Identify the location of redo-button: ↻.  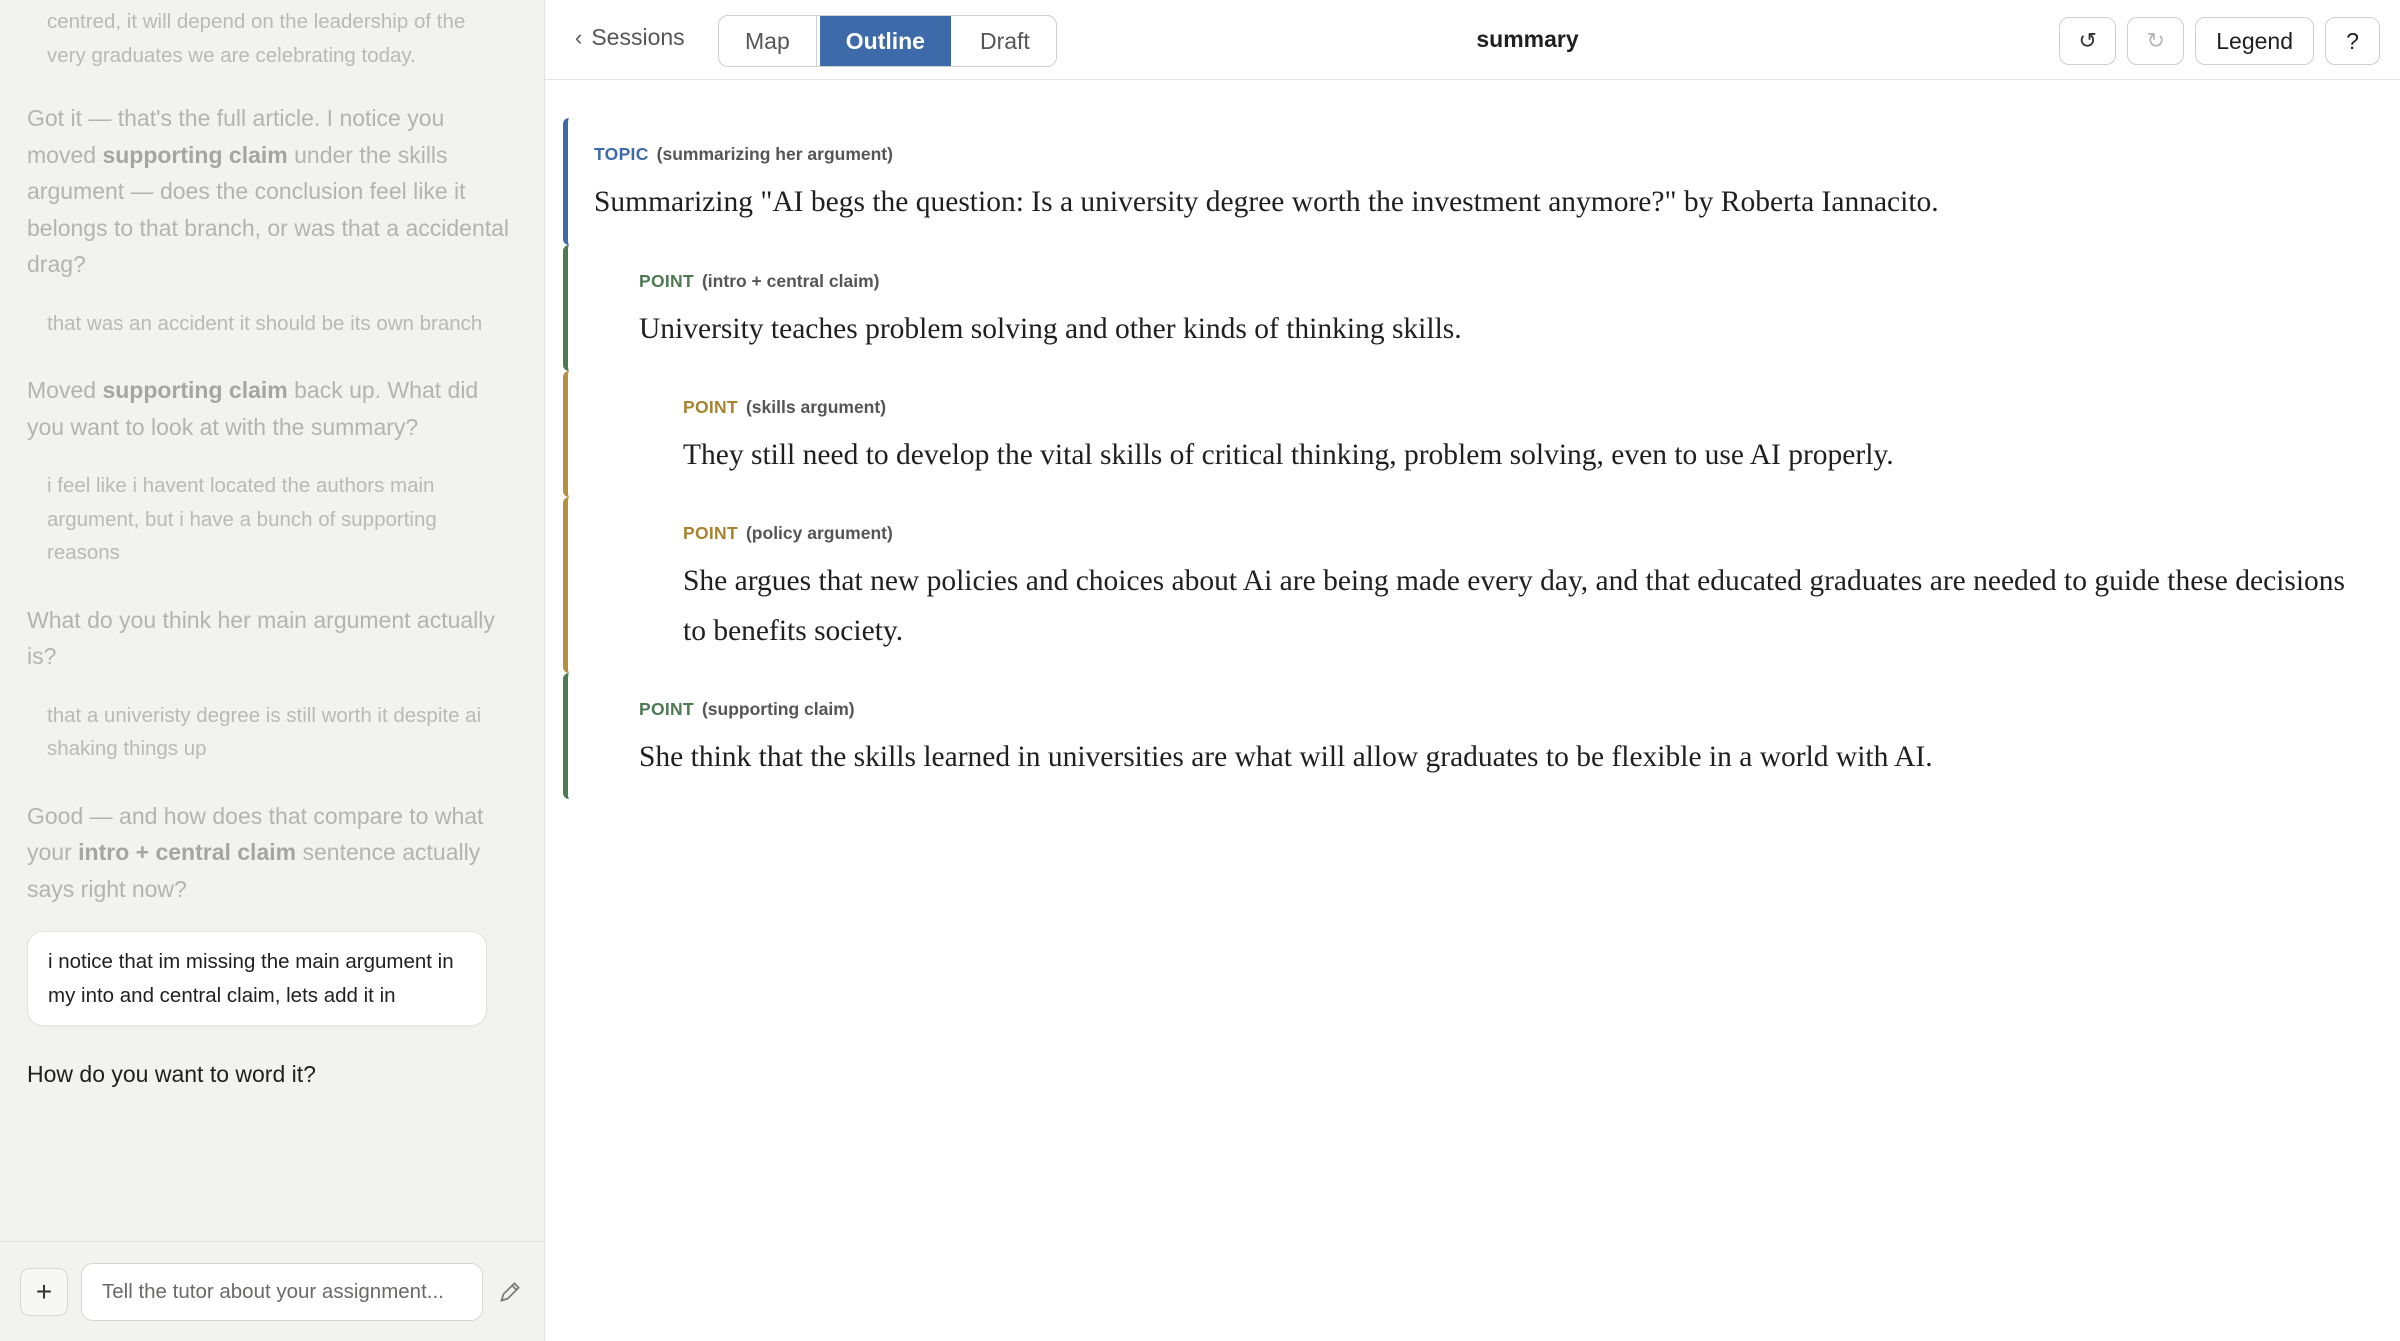
(2156, 41).